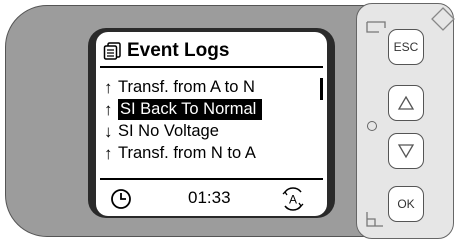 This screenshot has height=244, width=457. I want to click on ok-button: OK, so click(406, 204).